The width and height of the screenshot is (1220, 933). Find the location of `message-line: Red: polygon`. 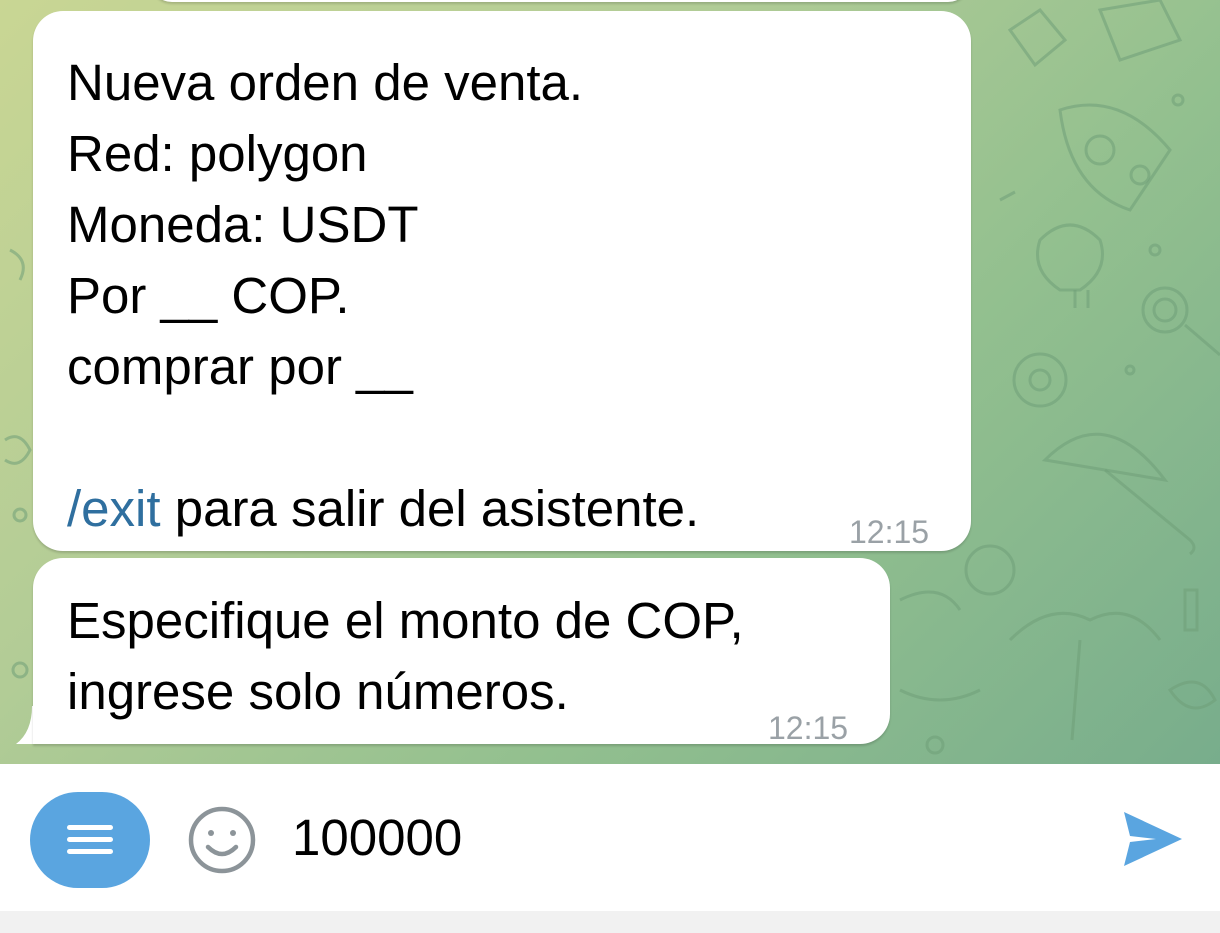

message-line: Red: polygon is located at coordinates (217, 153).